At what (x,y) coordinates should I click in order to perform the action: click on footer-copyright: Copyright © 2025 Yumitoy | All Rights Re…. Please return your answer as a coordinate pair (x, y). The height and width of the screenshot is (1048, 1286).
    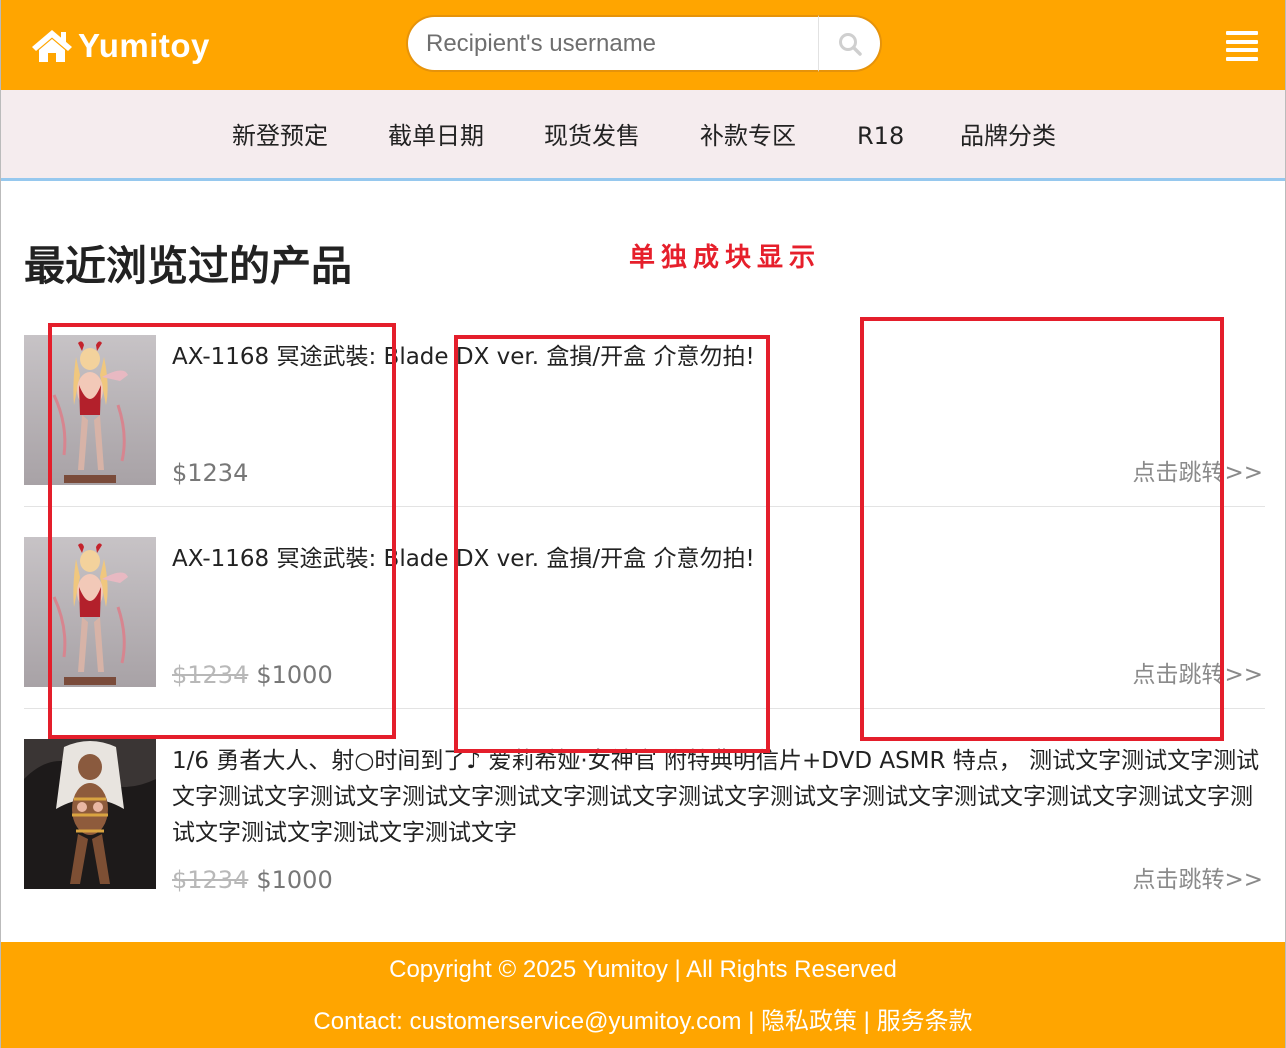
    Looking at the image, I should click on (643, 969).